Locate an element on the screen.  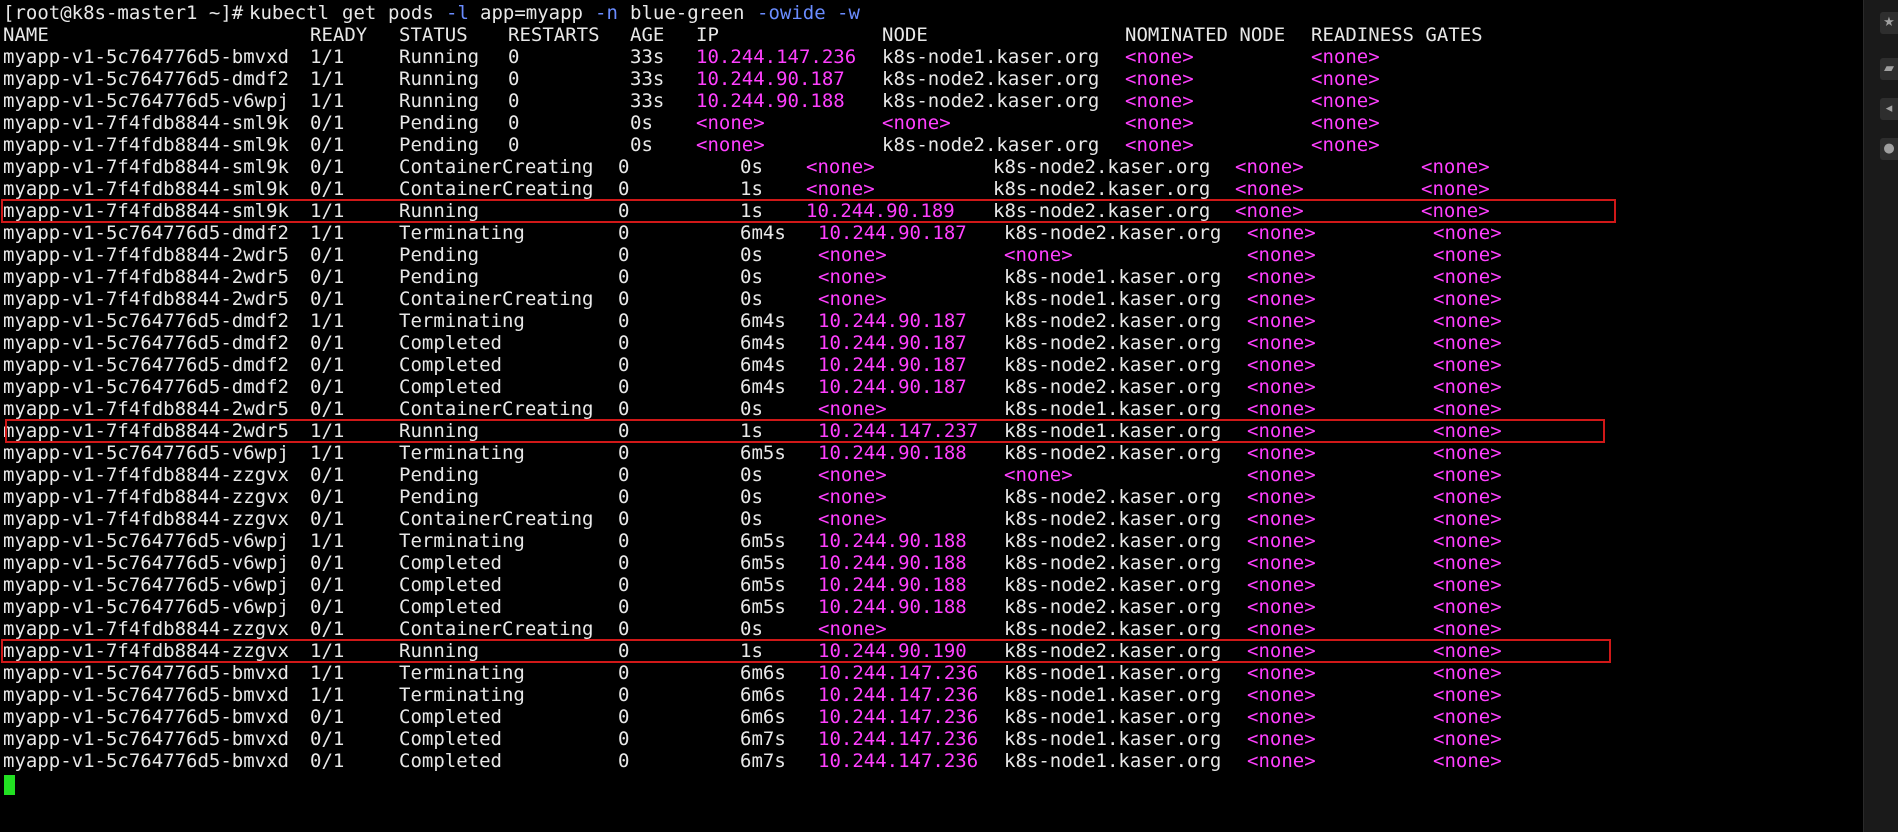
terminal-cursor is located at coordinates (9, 785).